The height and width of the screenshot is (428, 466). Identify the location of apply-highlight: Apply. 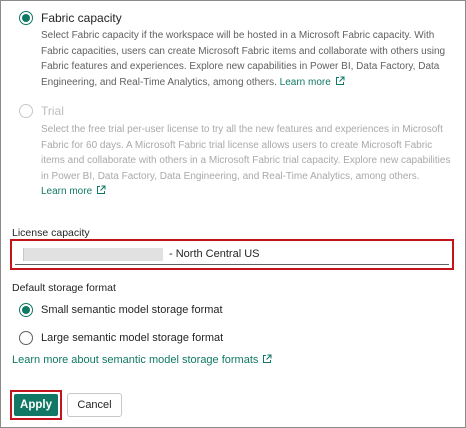
(36, 405).